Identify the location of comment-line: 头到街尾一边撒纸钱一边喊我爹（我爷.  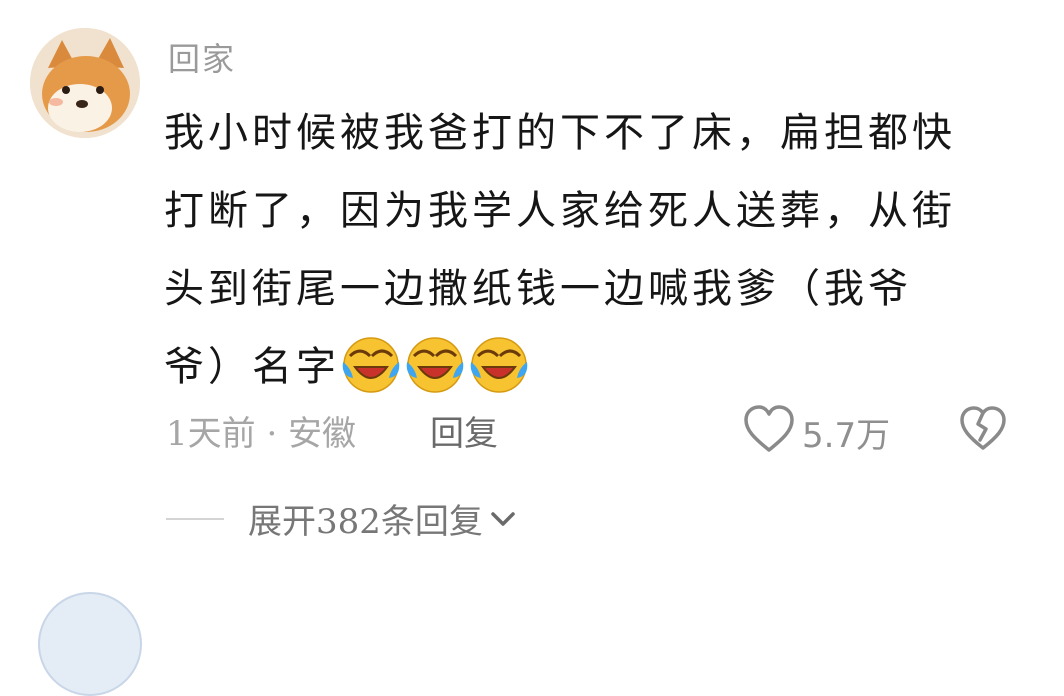
(538, 289).